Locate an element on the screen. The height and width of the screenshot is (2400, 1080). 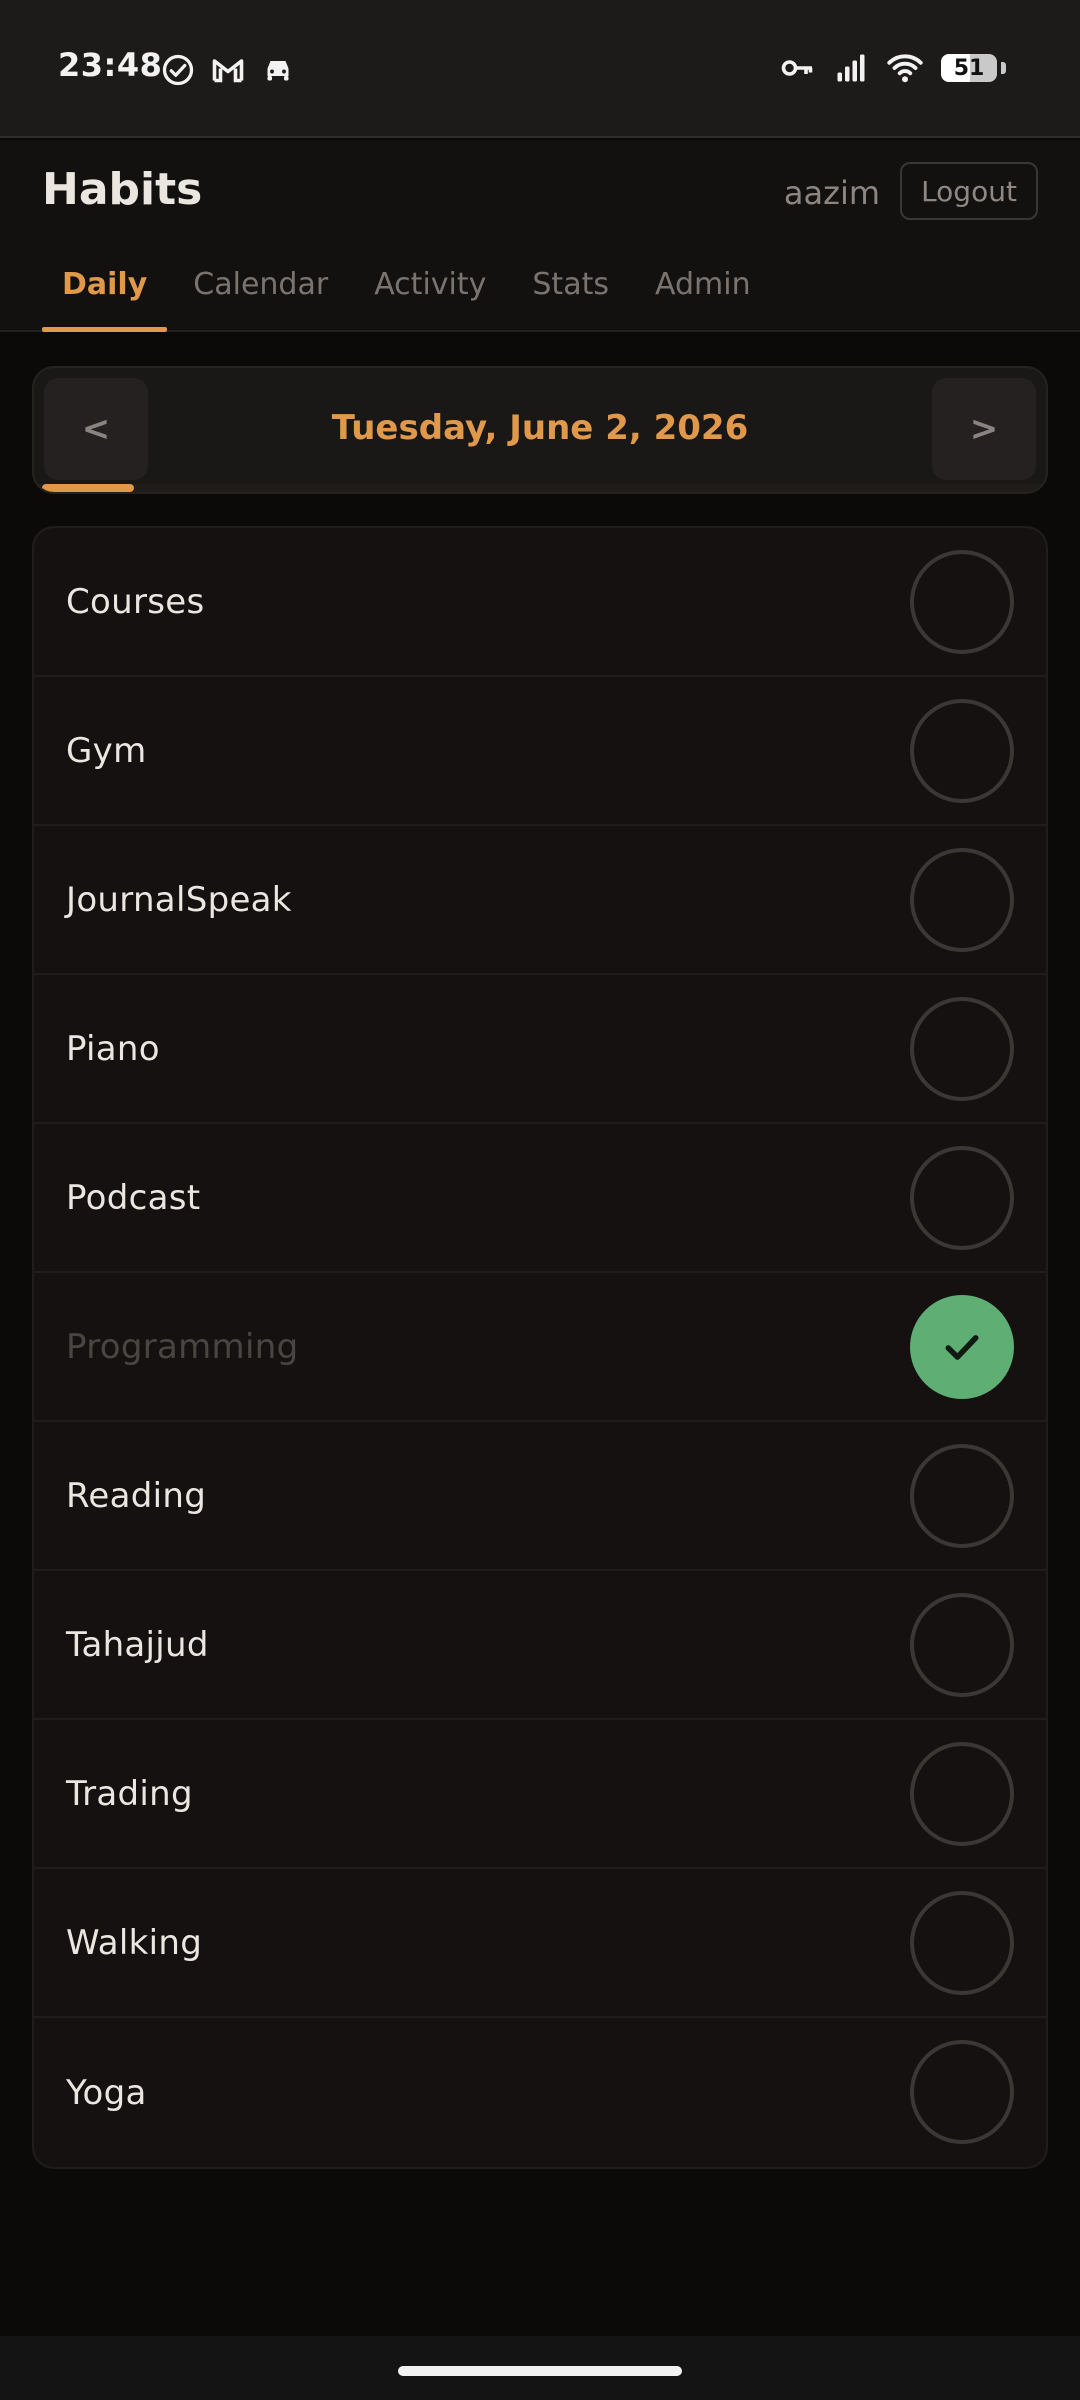
date-progress-fill is located at coordinates (88, 488).